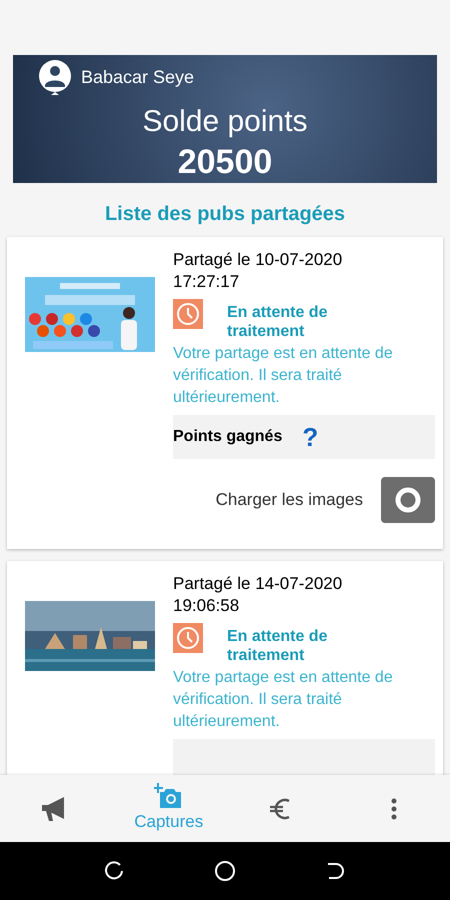 The width and height of the screenshot is (450, 900). Describe the element at coordinates (335, 871) in the screenshot. I see `back-icon` at that location.